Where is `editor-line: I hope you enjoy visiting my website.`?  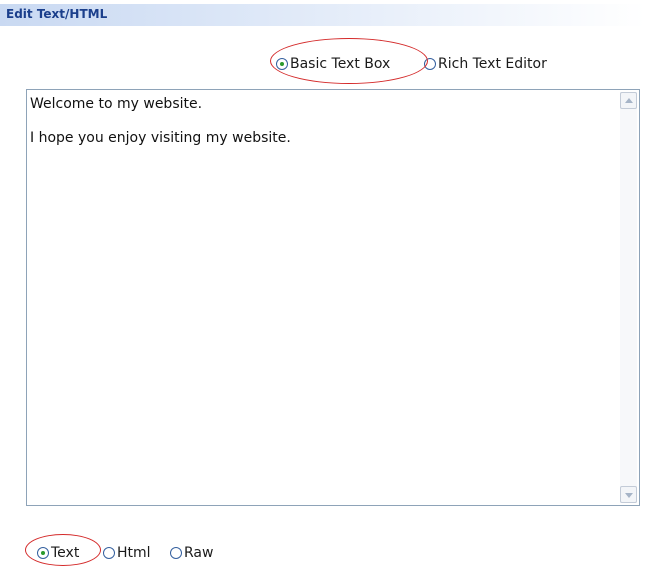 editor-line: I hope you enjoy visiting my website. is located at coordinates (160, 138).